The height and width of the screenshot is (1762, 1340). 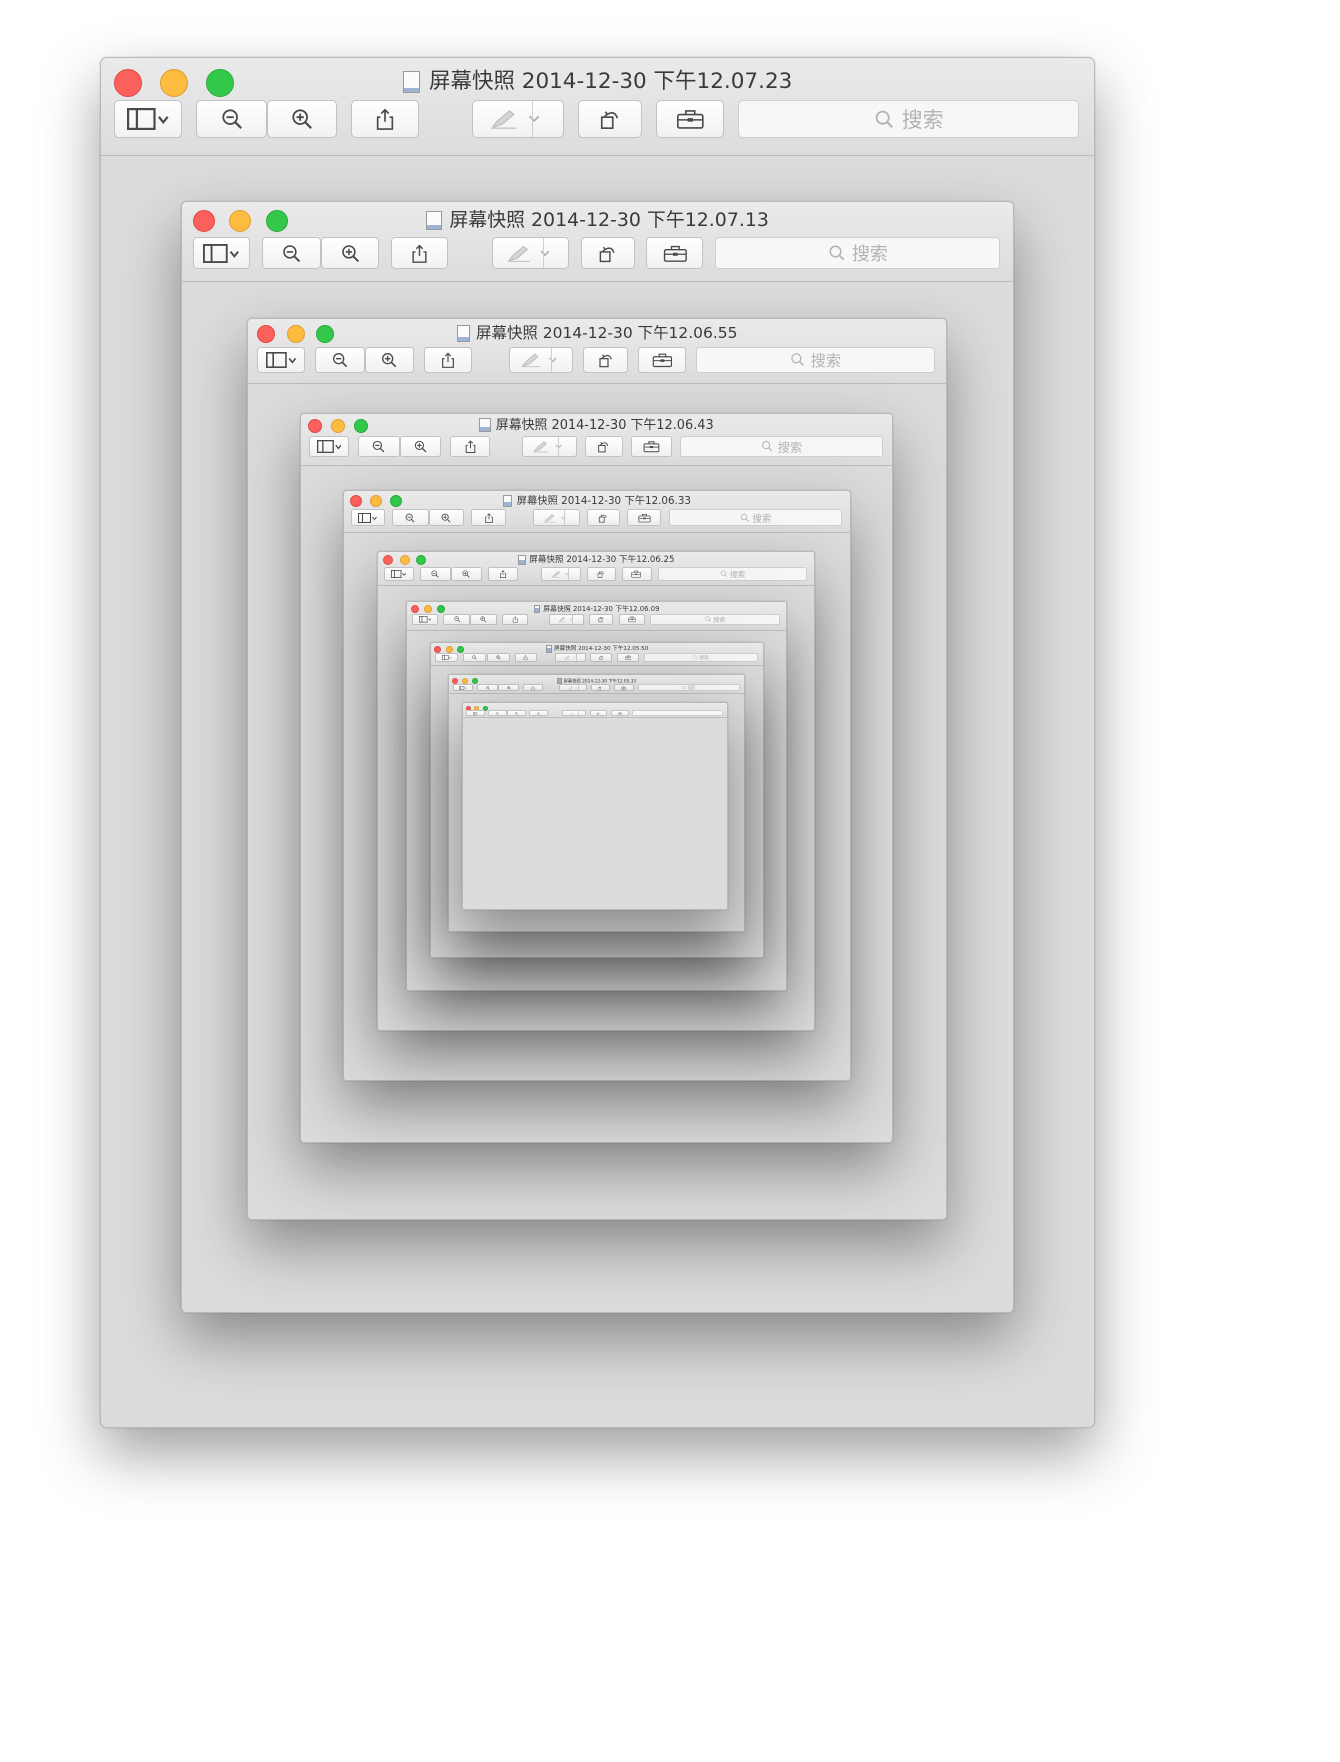 I want to click on window-title: 屏幕快照 2014-12-30 下午12.06.55, so click(x=597, y=333).